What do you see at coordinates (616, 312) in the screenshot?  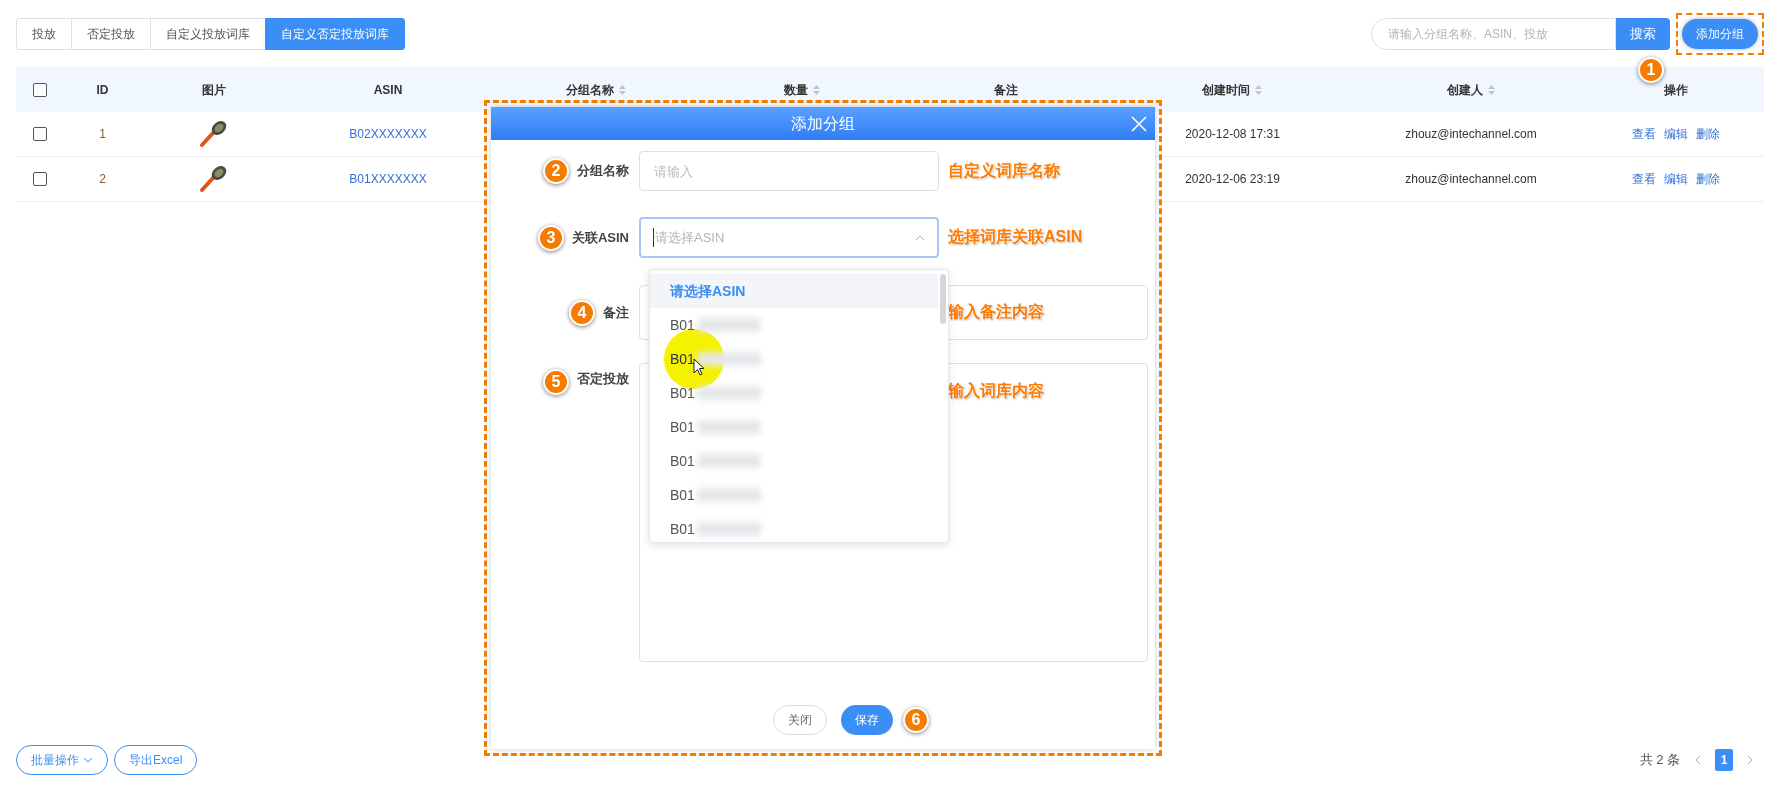 I see `field-label: 备注` at bounding box center [616, 312].